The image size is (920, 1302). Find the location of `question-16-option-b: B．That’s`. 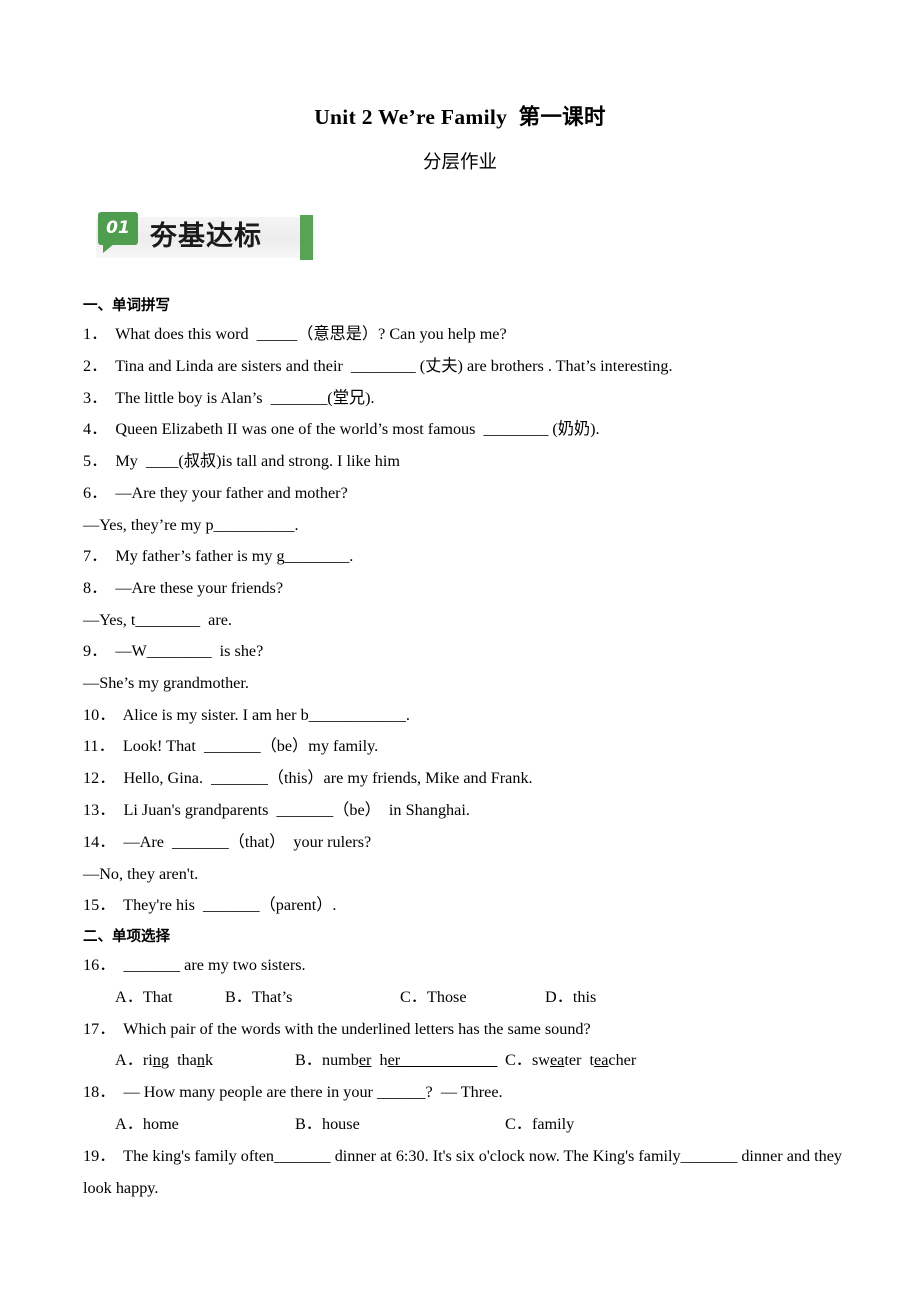

question-16-option-b: B．That’s is located at coordinates (258, 997).